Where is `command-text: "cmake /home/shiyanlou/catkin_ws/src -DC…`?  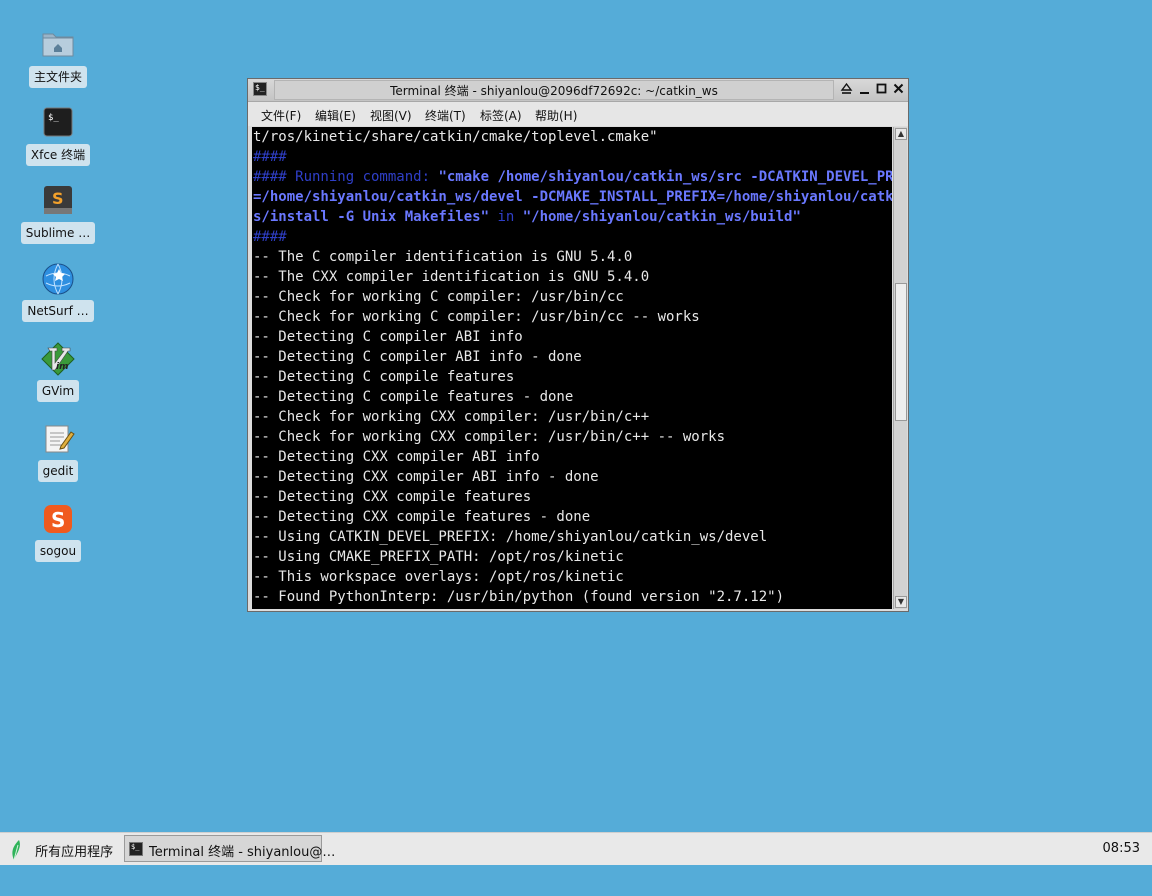 command-text: "cmake /home/shiyanlou/catkin_ws/src -DC… is located at coordinates (665, 177).